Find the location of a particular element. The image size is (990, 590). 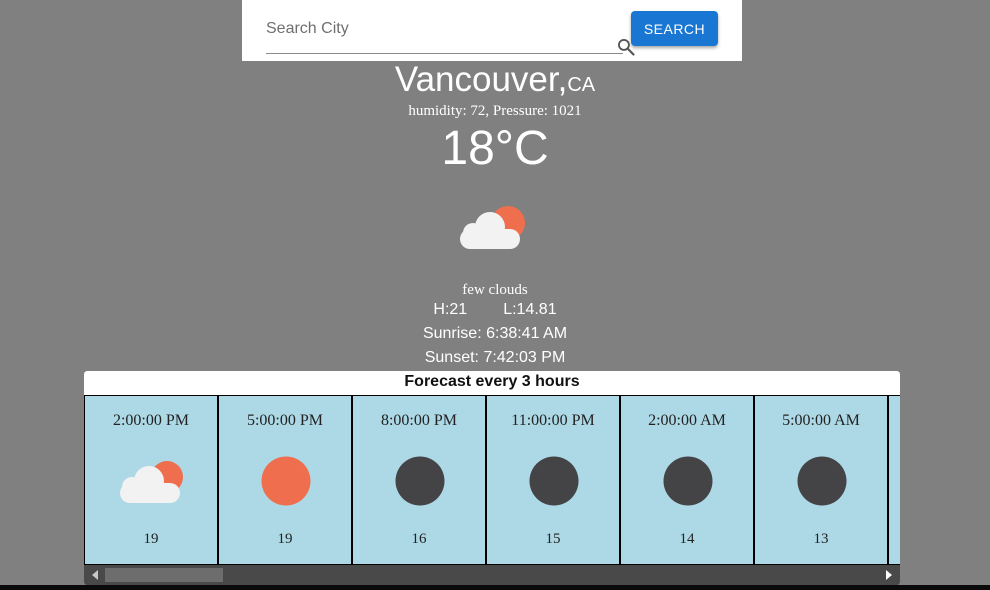

humidity-pressure: humidity: 72, Pressure: 1021 is located at coordinates (495, 111).